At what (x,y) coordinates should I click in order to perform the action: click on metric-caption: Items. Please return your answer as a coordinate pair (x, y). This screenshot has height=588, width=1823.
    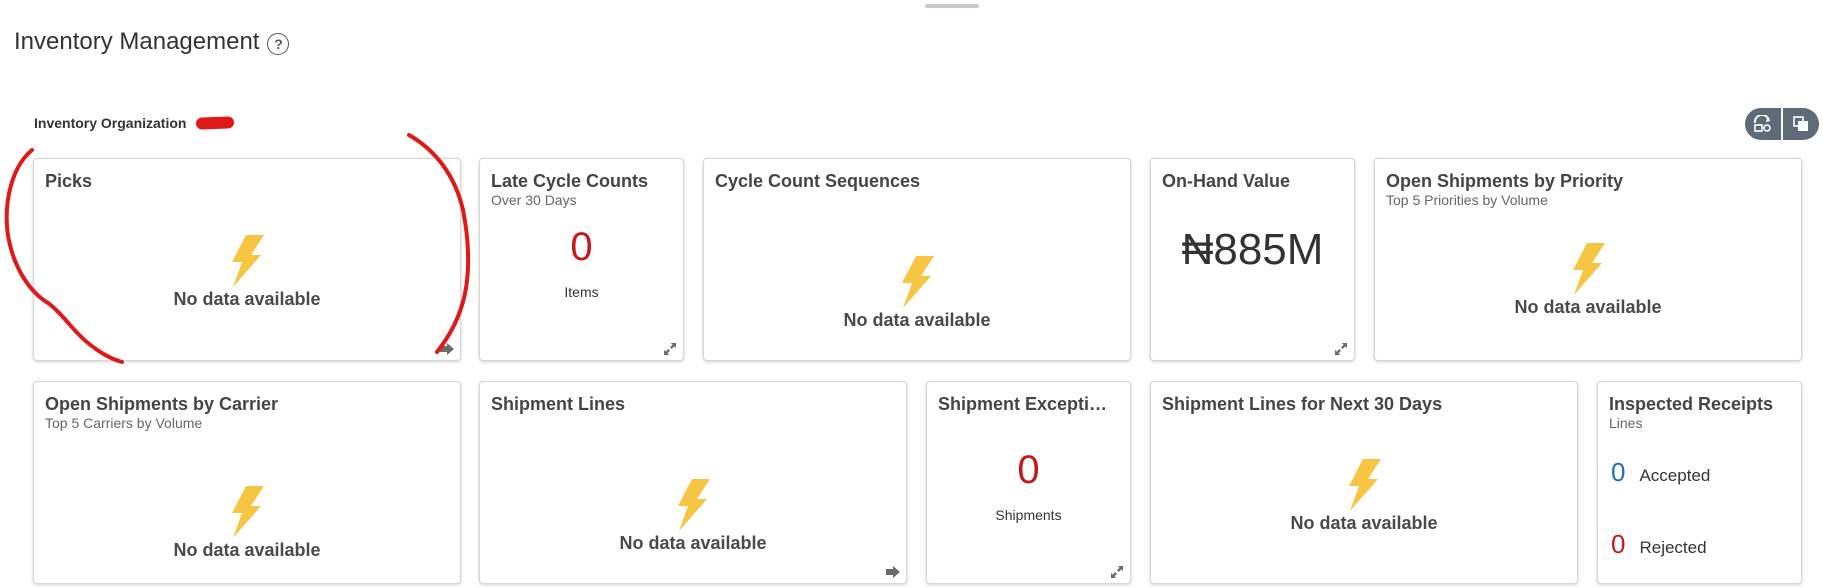
    Looking at the image, I should click on (581, 292).